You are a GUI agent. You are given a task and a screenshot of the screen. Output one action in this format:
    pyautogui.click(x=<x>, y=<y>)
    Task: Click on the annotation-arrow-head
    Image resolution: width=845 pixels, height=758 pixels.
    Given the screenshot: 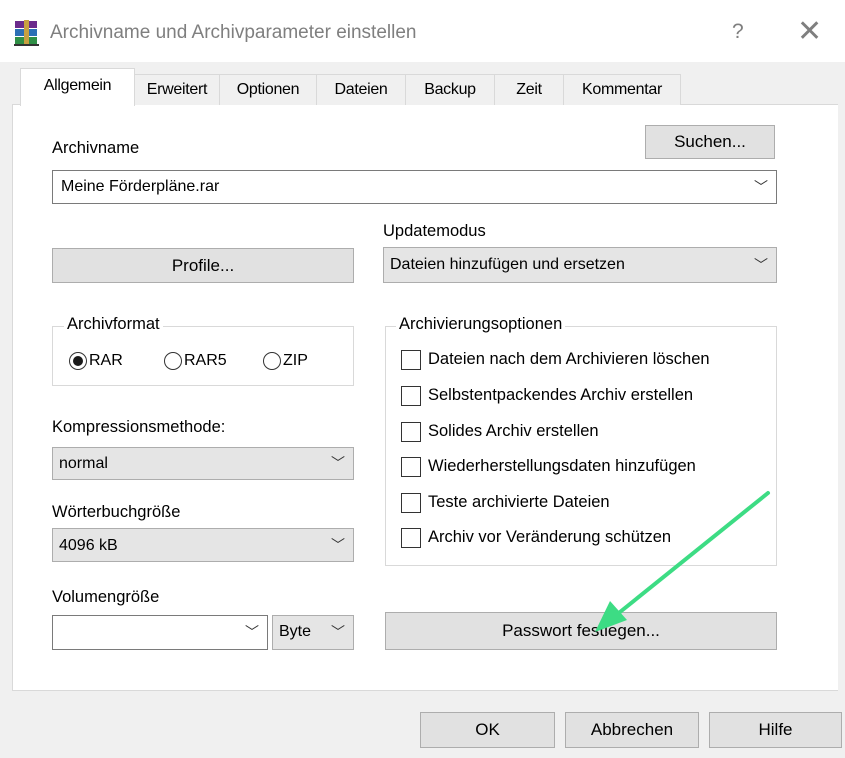 What is the action you would take?
    pyautogui.click(x=611, y=616)
    